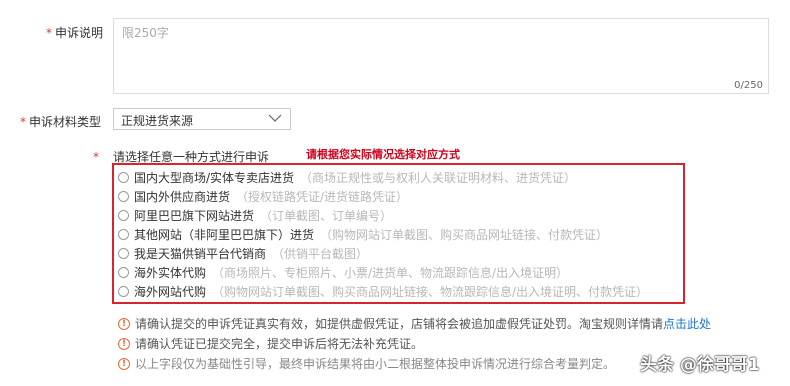  Describe the element at coordinates (194, 215) in the screenshot. I see `option-label: 阿里巴巴旗下网站进货` at that location.